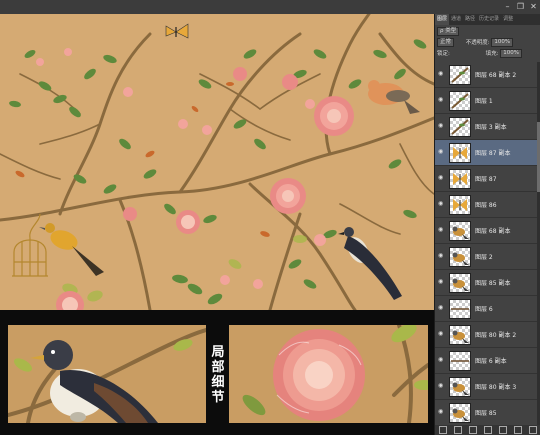 The image size is (540, 435). I want to click on minimize-icon: –, so click(507, 6).